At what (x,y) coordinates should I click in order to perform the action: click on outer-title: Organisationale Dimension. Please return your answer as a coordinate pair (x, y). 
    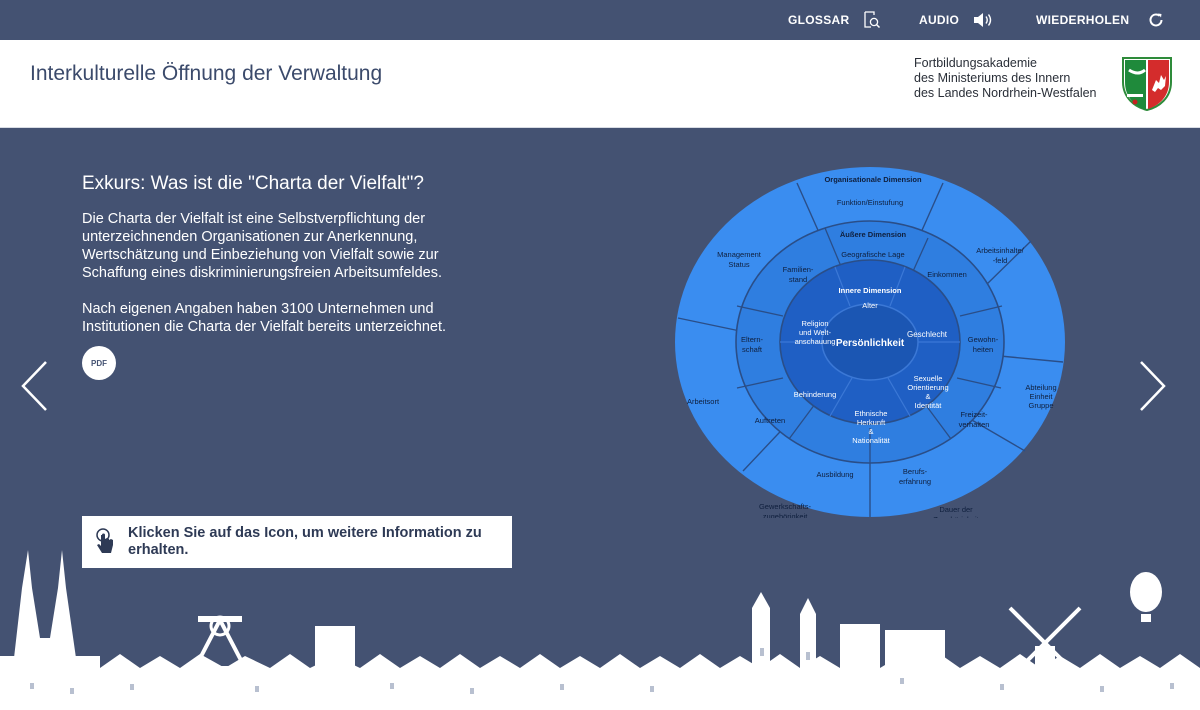
    Looking at the image, I should click on (873, 179).